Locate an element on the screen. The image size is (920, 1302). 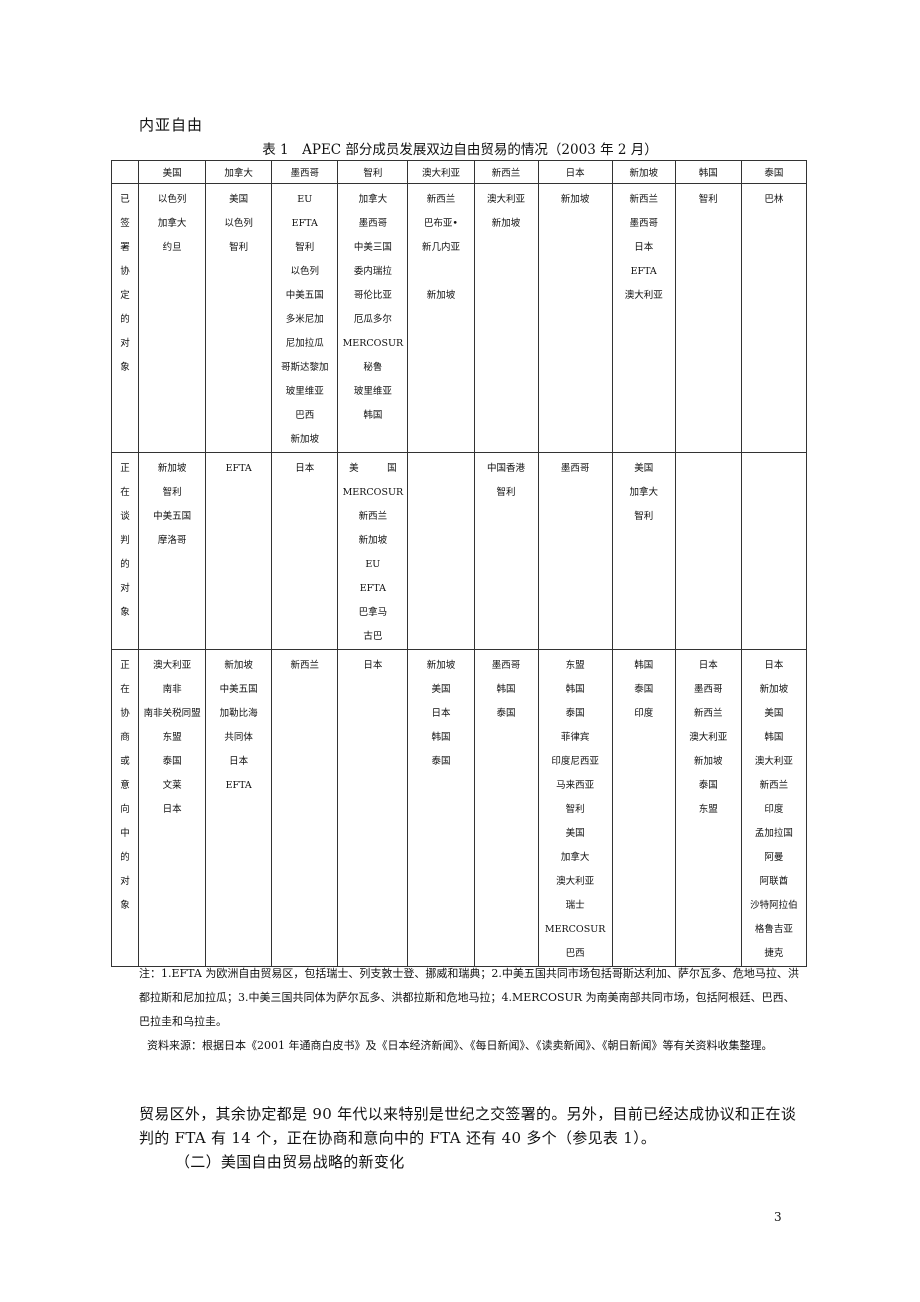
row-header-char: 判 is located at coordinates (125, 540).